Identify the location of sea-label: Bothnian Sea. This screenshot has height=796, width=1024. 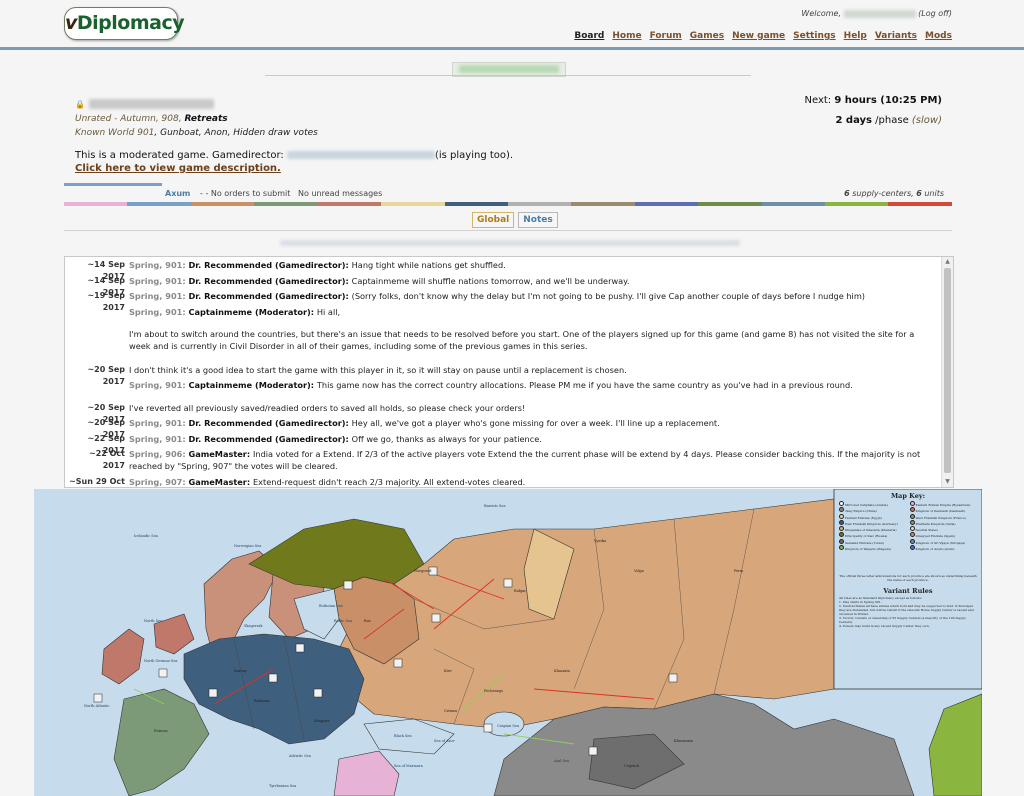
(331, 606).